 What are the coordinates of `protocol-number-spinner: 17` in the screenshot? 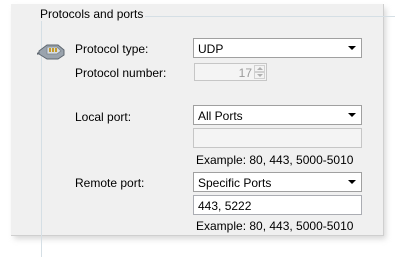 It's located at (230, 72).